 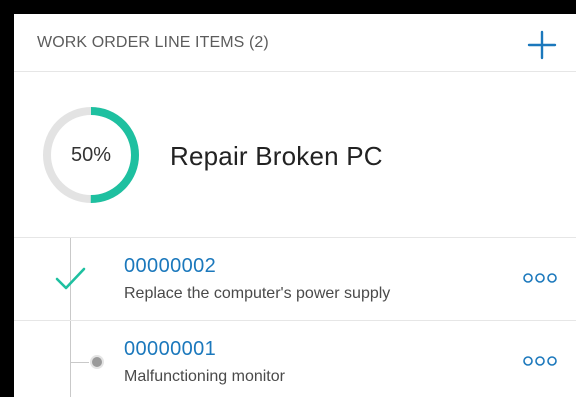 I want to click on progress-ring: 50%, so click(x=91, y=155).